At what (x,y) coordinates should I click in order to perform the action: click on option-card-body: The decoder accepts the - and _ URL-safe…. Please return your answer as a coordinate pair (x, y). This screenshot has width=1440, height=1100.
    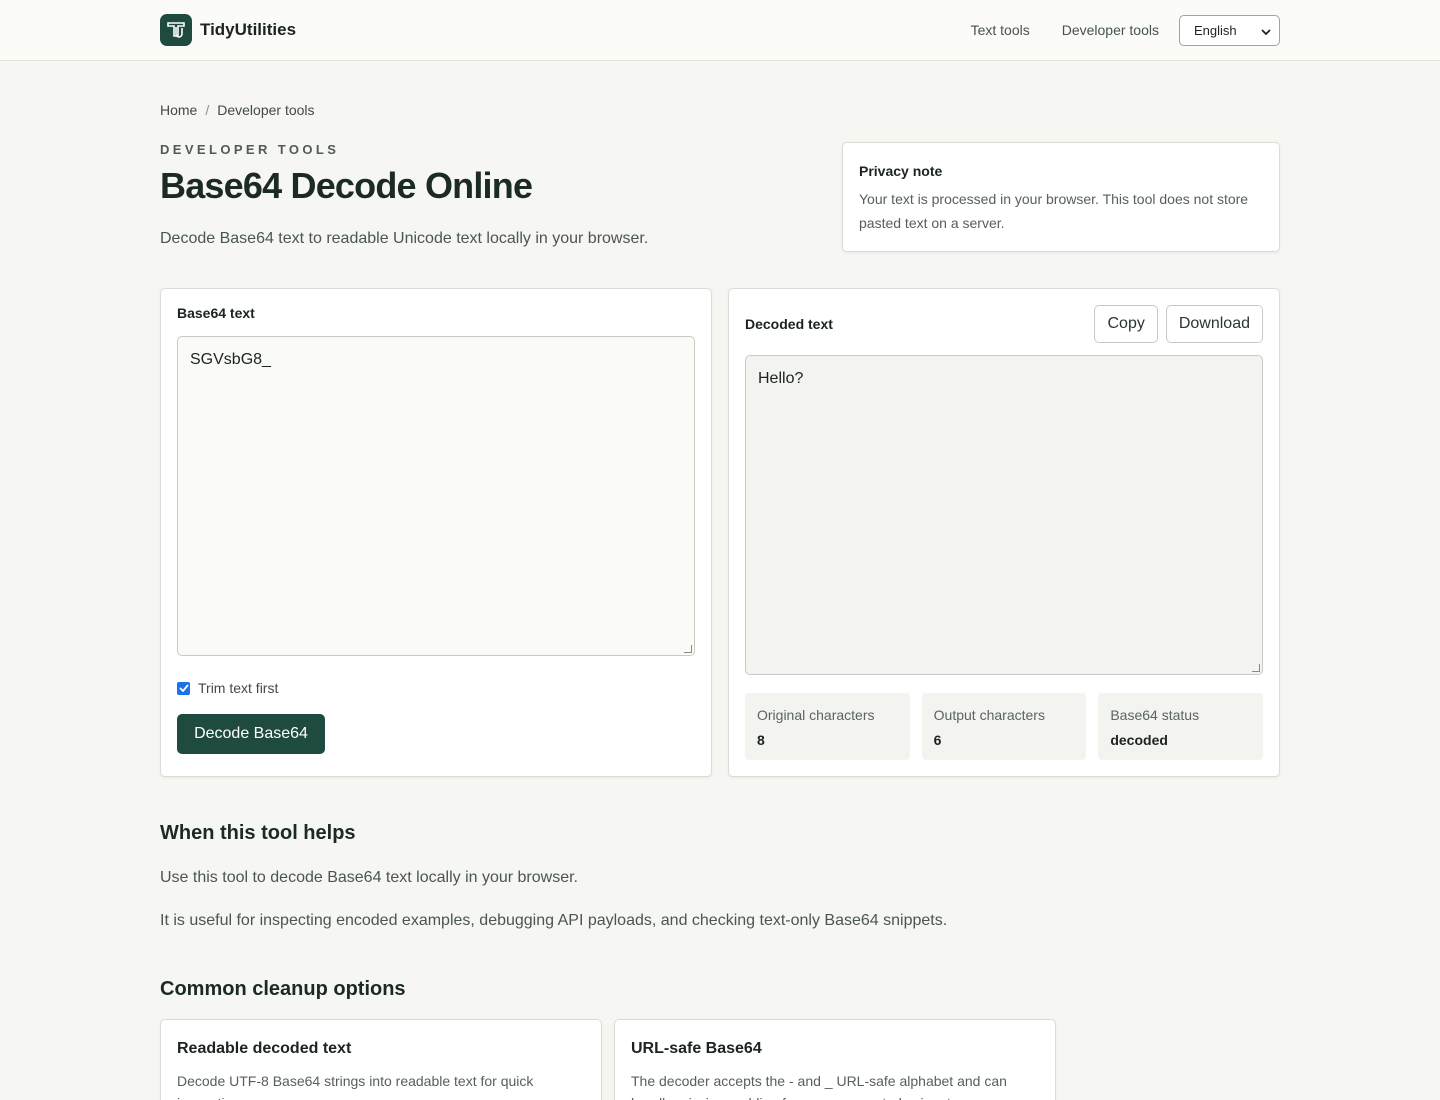
    Looking at the image, I should click on (819, 1086).